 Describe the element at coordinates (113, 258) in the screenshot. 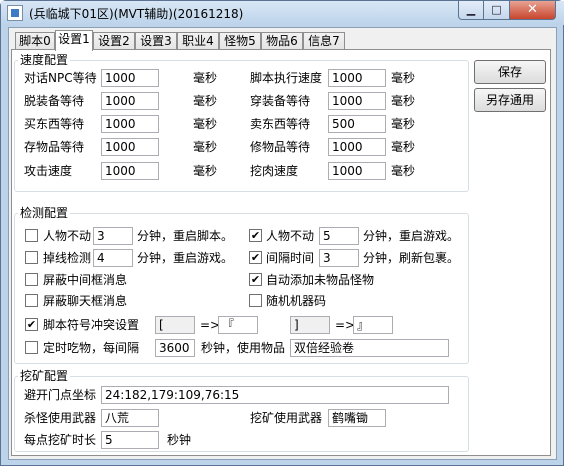

I see `disconnect-minutes-input: 4` at that location.